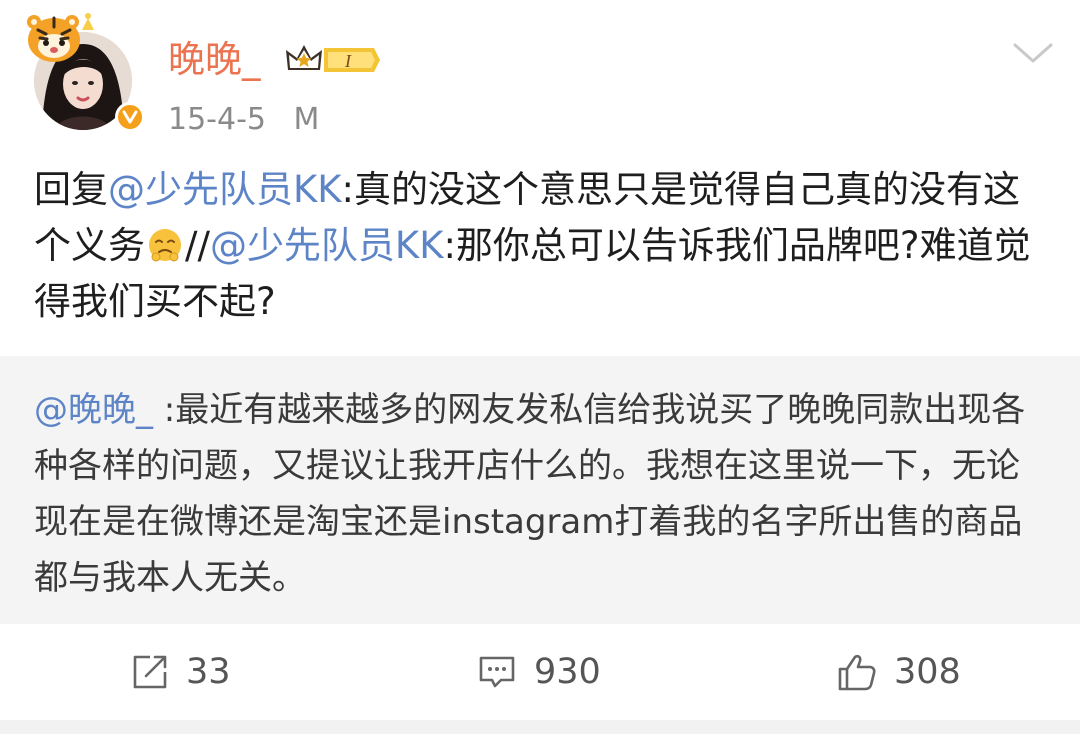 This screenshot has height=734, width=1080. I want to click on repost-count: 33, so click(208, 672).